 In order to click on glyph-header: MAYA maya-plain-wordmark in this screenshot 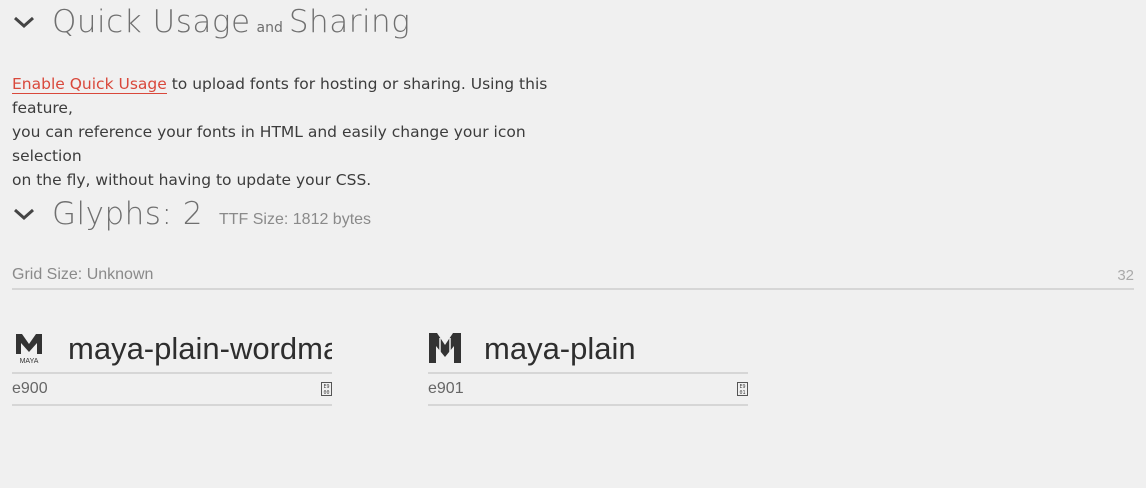, I will do `click(172, 350)`.